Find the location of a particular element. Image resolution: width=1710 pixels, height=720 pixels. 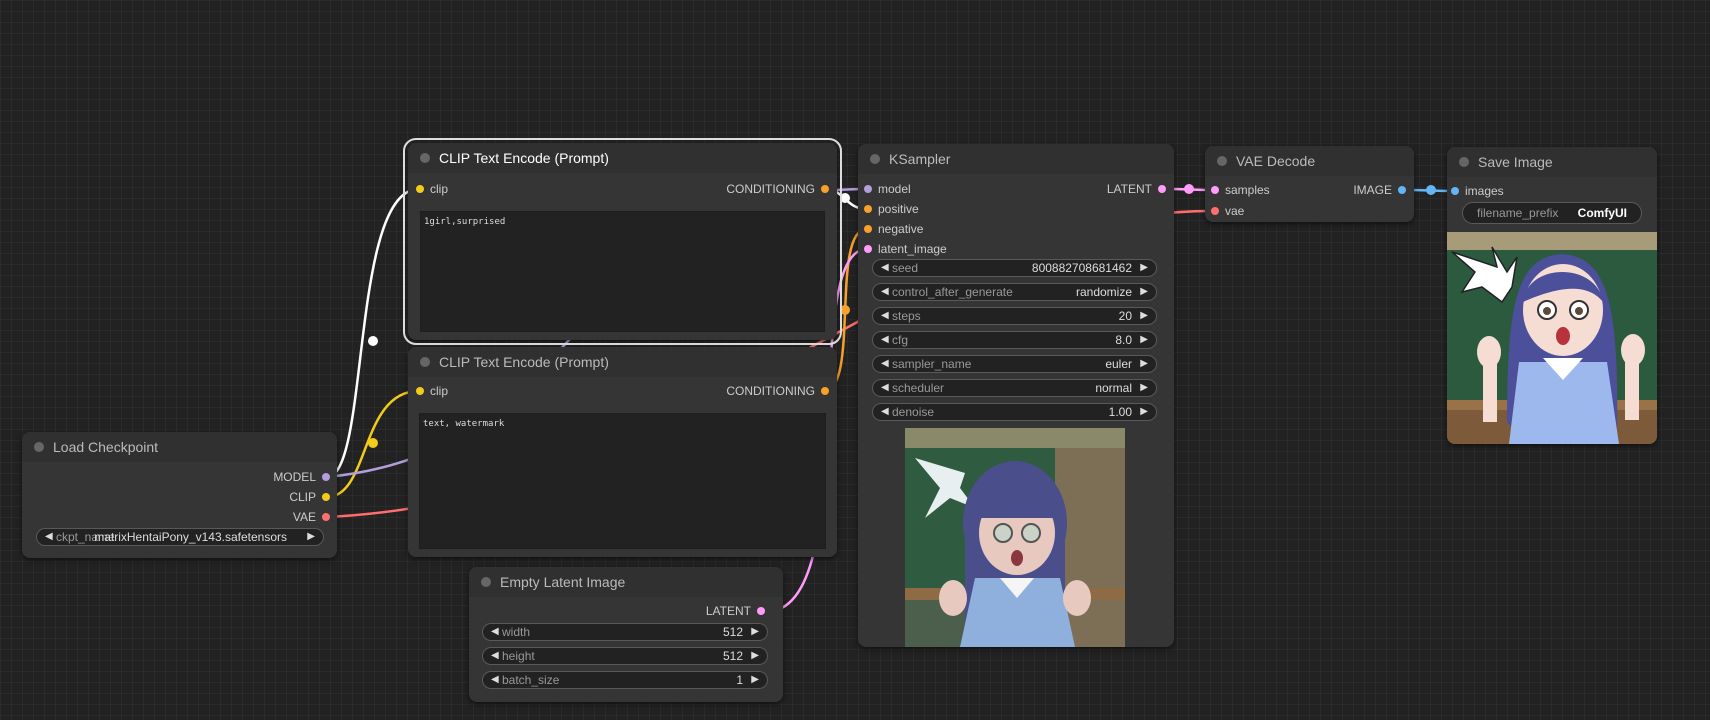

filename-prefix-field: filename_prefix ComfyUI is located at coordinates (1552, 213).